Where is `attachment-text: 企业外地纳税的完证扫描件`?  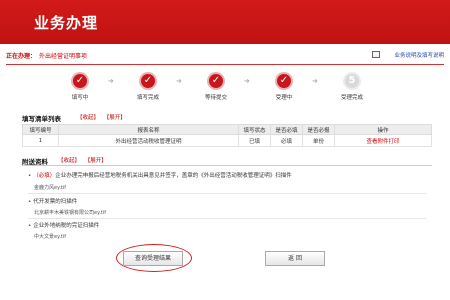
attachment-text: 企业外地纳税的完证扫描件 is located at coordinates (66, 226).